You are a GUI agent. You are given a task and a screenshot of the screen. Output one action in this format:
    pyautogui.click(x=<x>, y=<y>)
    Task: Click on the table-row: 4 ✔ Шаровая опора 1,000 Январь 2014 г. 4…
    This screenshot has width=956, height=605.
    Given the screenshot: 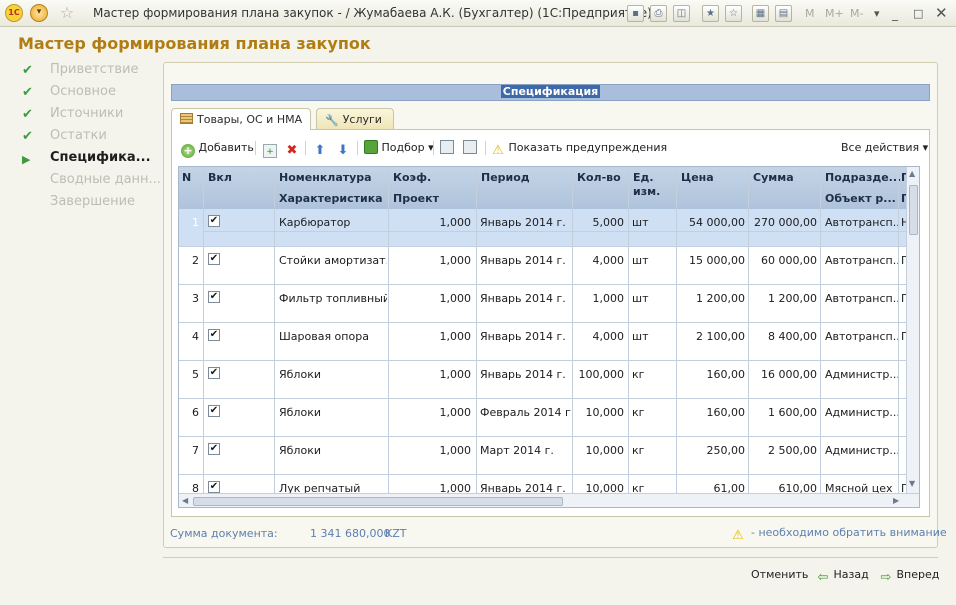 What is the action you would take?
    pyautogui.click(x=543, y=342)
    